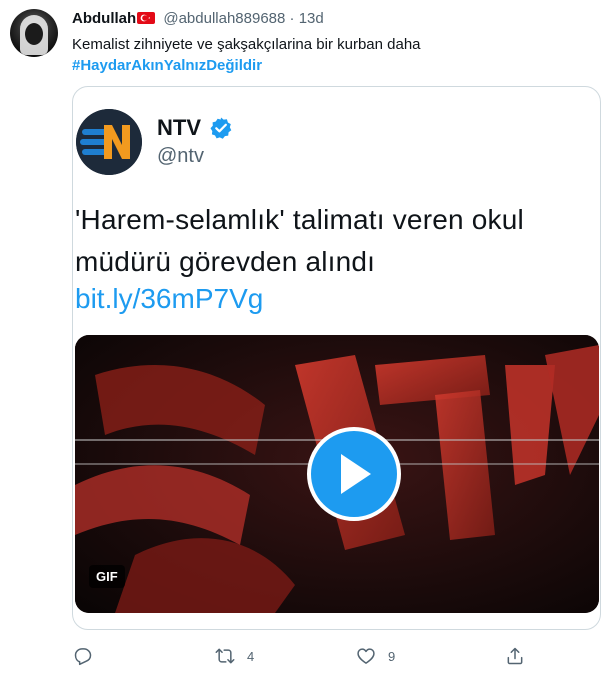 The image size is (614, 677). I want to click on ntv-logo-icon, so click(109, 142).